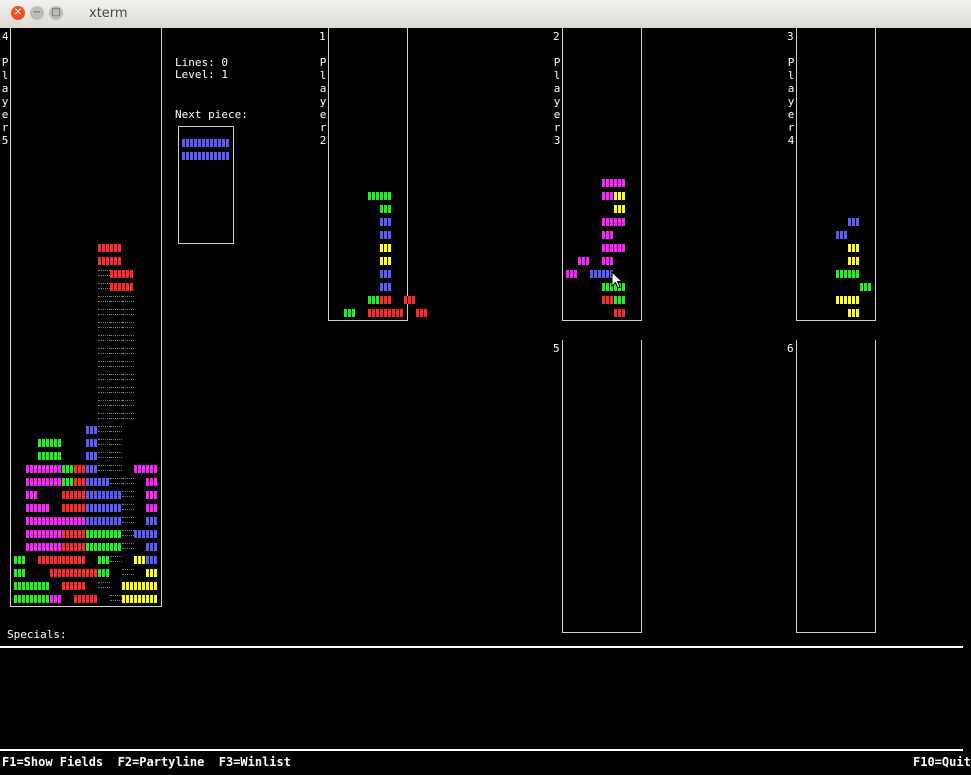  What do you see at coordinates (557, 101) in the screenshot?
I see `field-label-2: Player3` at bounding box center [557, 101].